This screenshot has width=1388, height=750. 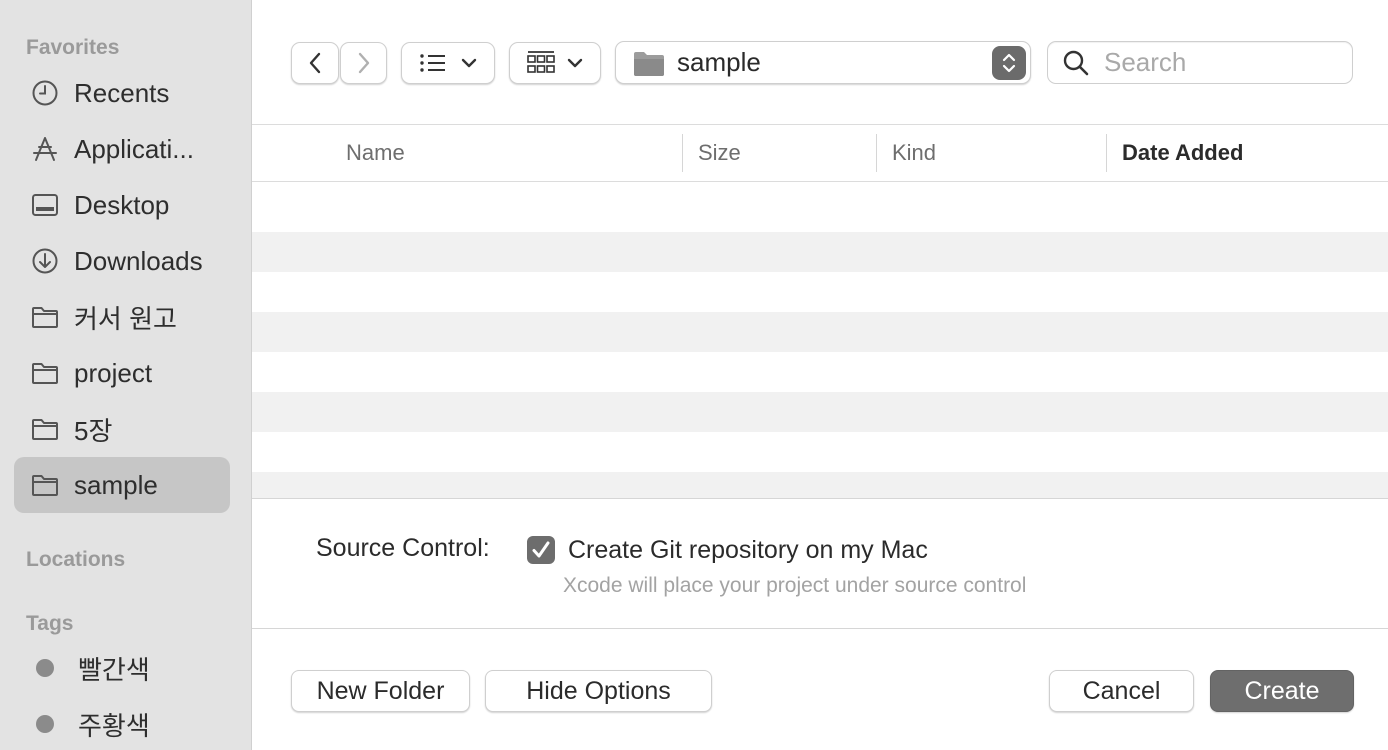 I want to click on sidebar-item-label: Downloads, so click(x=138, y=260).